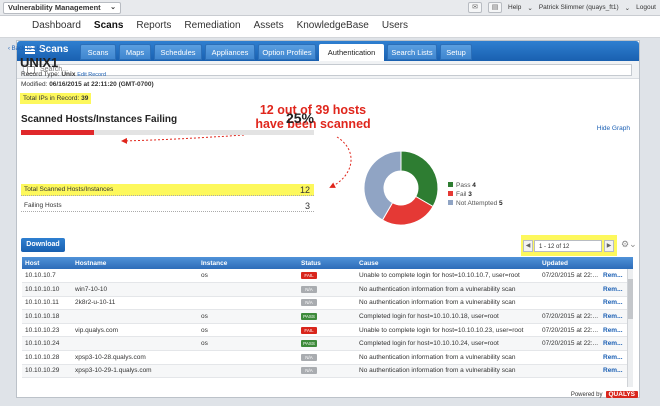 This screenshot has width=660, height=406. Describe the element at coordinates (99, 119) in the screenshot. I see `summary-title: Scanned Hosts/Instances Failing` at that location.